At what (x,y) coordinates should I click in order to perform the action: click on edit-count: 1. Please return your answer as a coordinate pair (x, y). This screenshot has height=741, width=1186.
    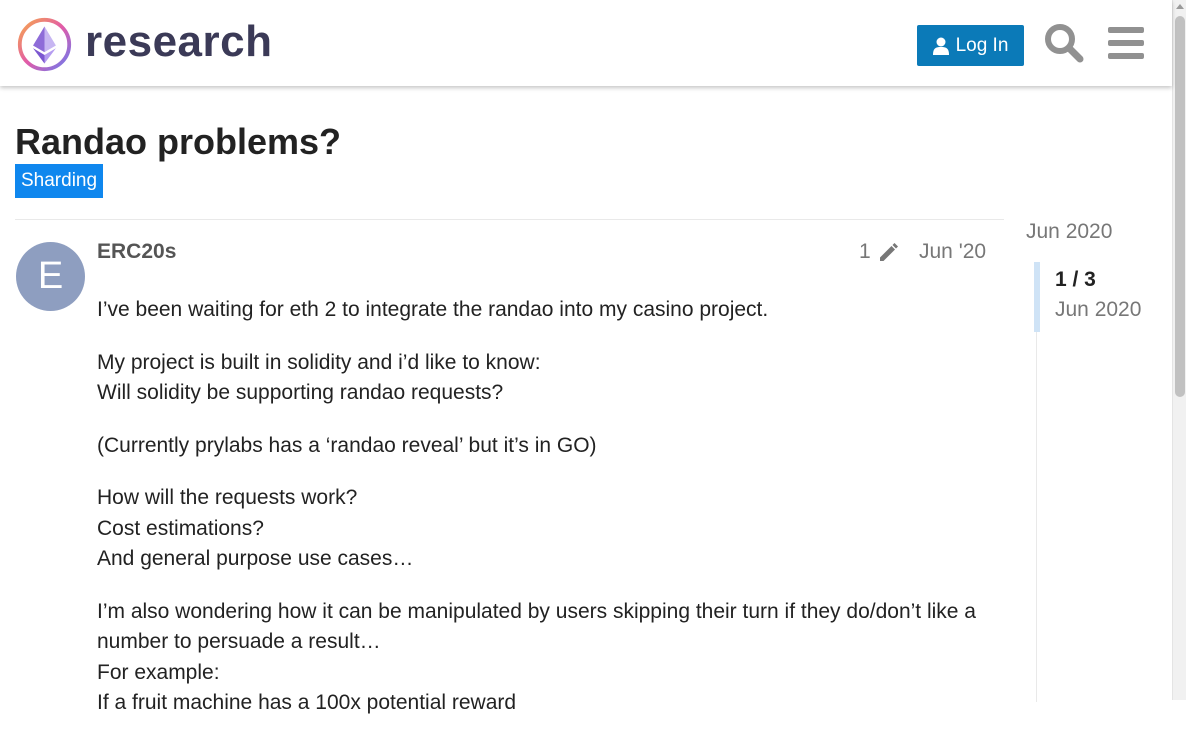
    Looking at the image, I should click on (865, 251).